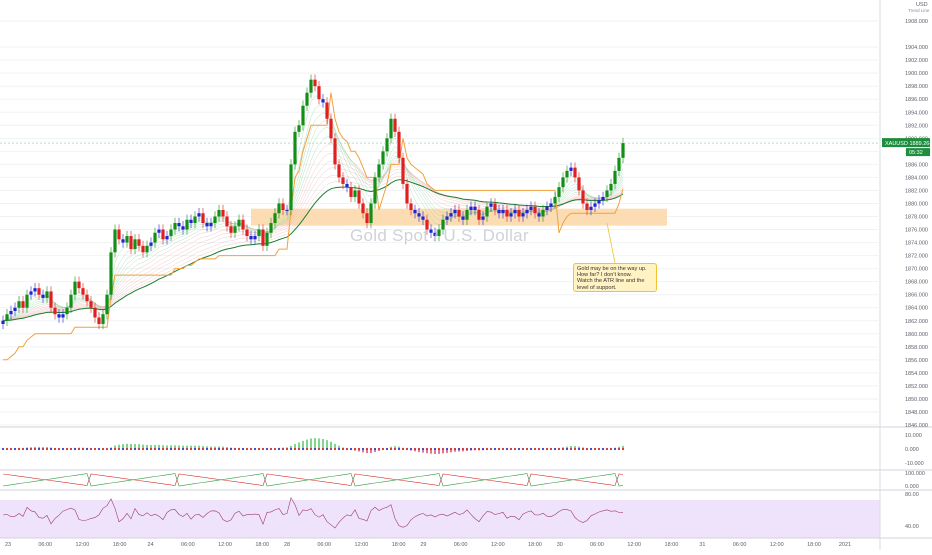  I want to click on y-tick-label-6: 1894.000, so click(916, 113).